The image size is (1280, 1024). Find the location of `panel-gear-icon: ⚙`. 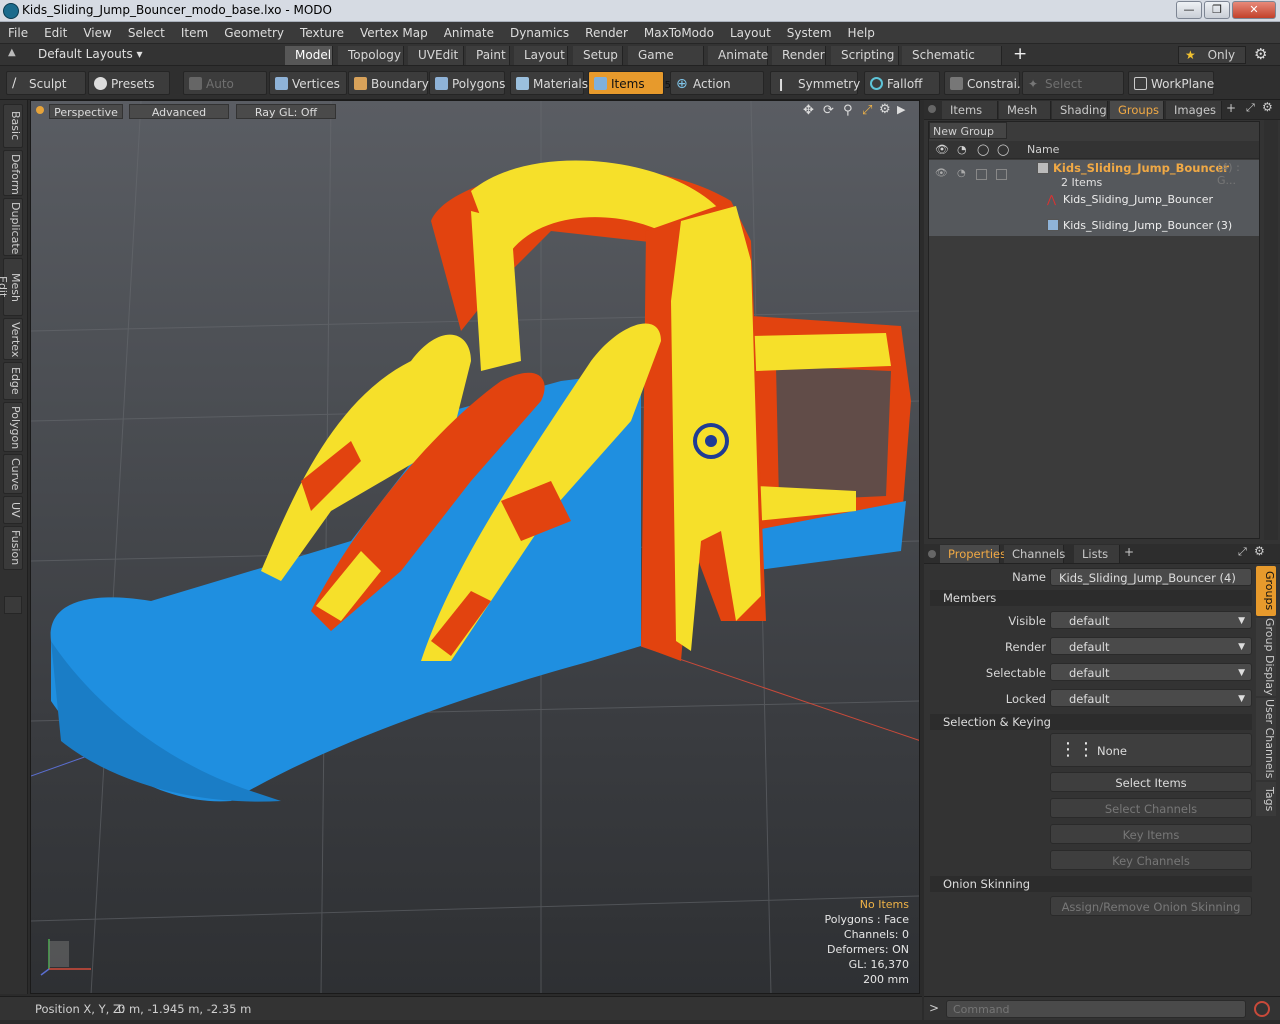

panel-gear-icon: ⚙ is located at coordinates (1267, 107).